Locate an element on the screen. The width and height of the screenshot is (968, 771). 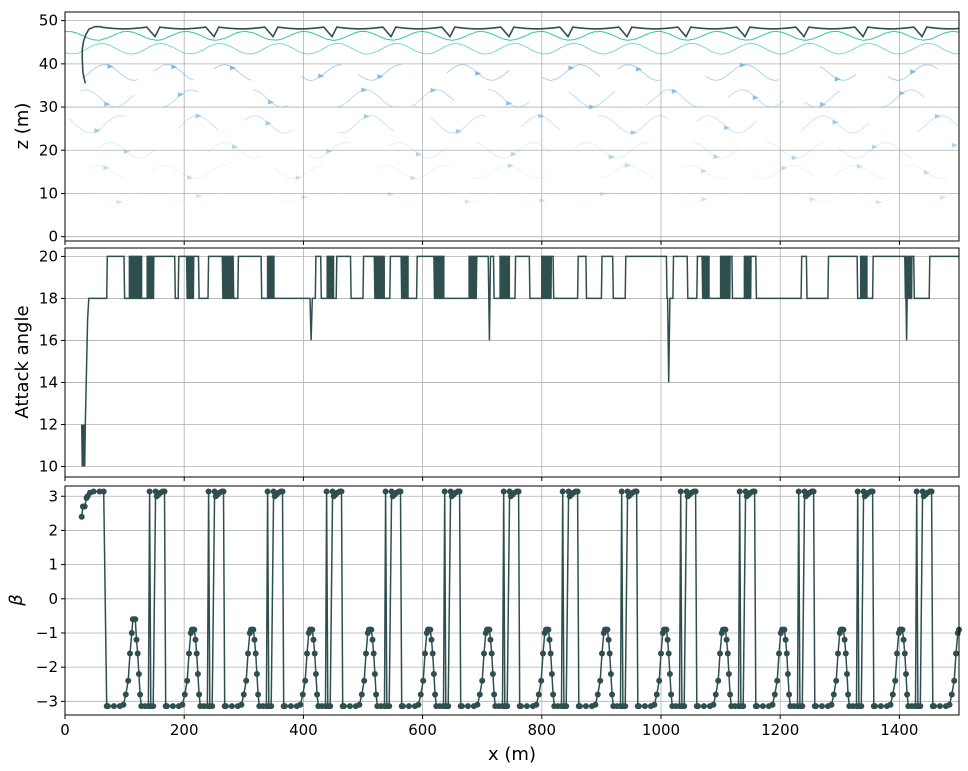
p1-ylabel: z (m) is located at coordinates (22, 126).